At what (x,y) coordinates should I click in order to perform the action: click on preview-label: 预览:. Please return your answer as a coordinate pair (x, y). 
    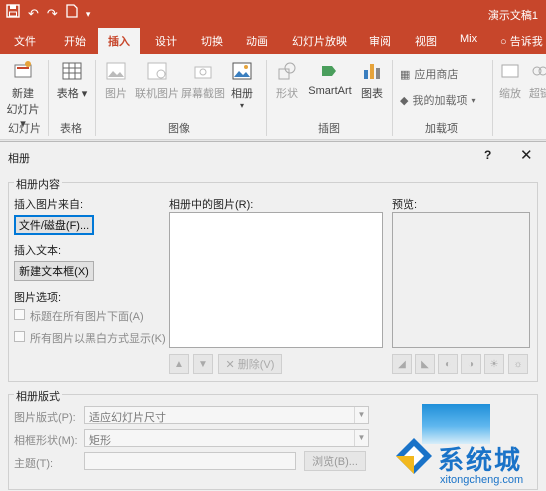
    Looking at the image, I should click on (405, 205).